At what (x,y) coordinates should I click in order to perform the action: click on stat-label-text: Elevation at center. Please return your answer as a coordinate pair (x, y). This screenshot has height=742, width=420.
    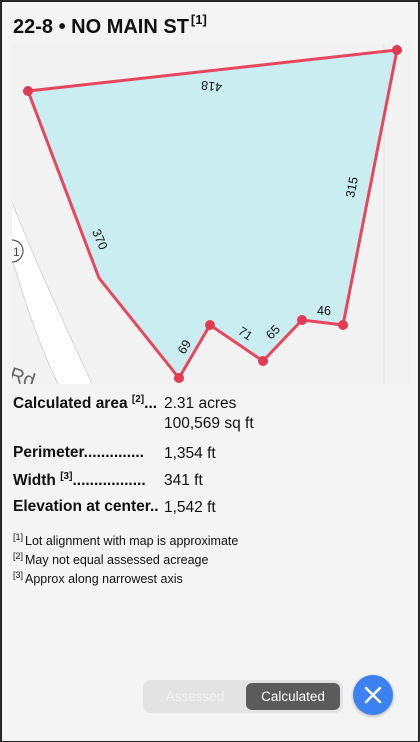
    Looking at the image, I should click on (81, 506).